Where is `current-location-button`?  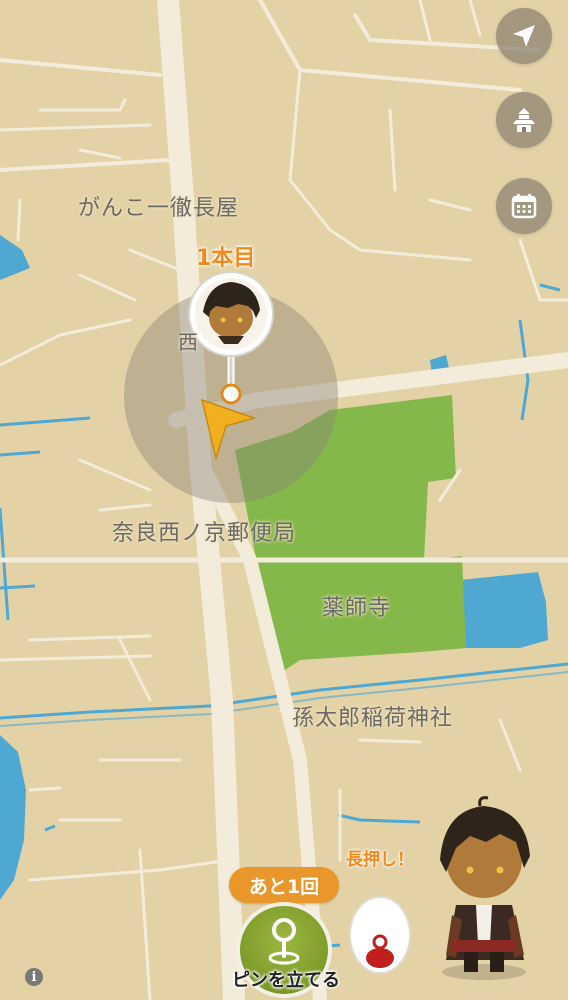
current-location-button is located at coordinates (524, 36).